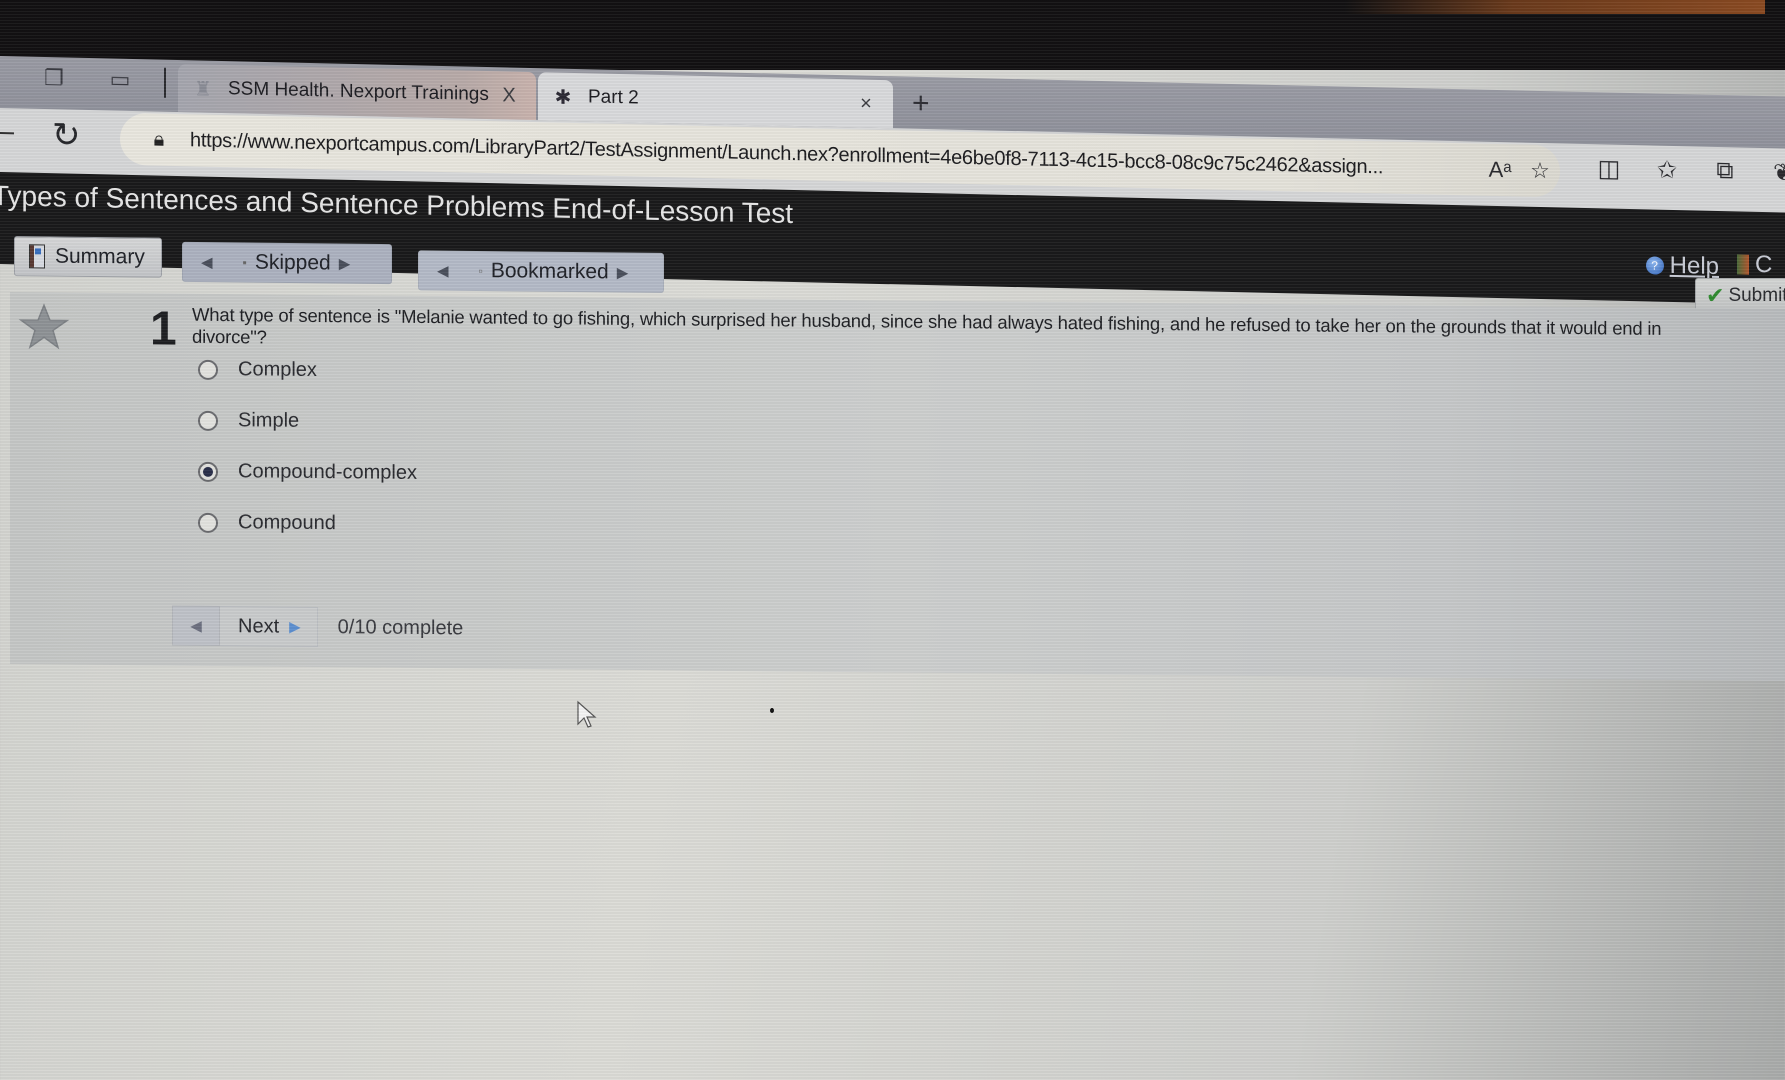 This screenshot has height=1080, width=1785. I want to click on close-tab-icon: ×, so click(866, 104).